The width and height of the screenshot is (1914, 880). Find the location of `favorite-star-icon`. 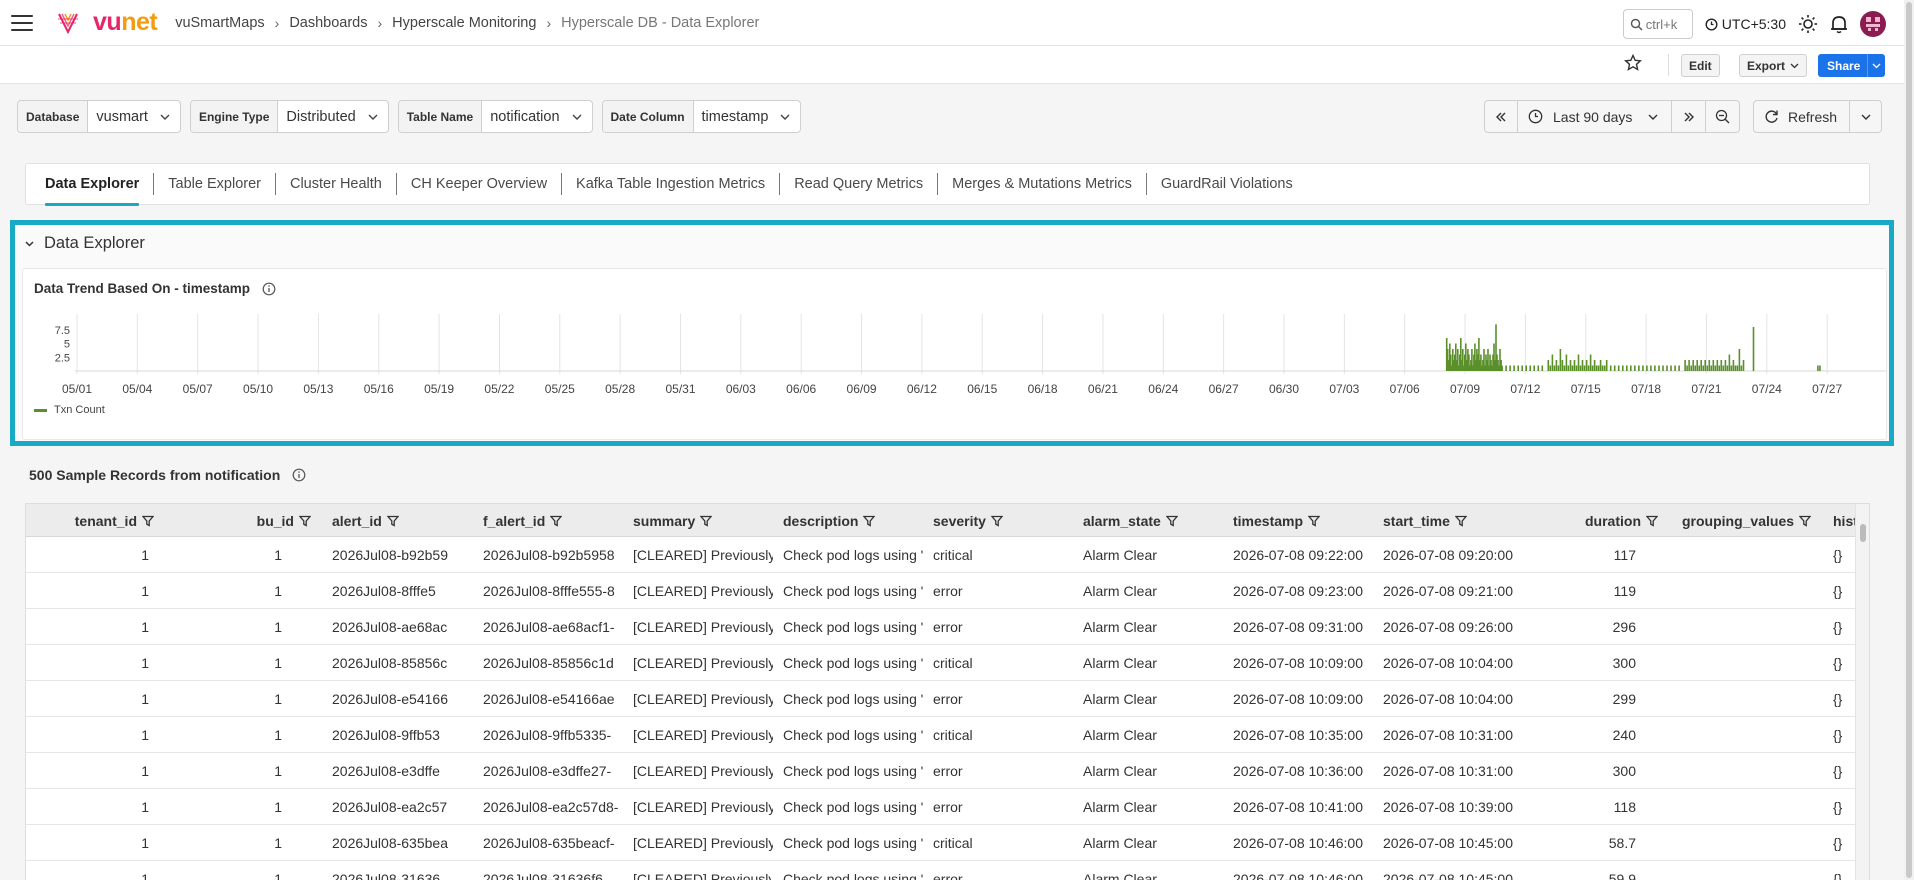

favorite-star-icon is located at coordinates (1633, 64).